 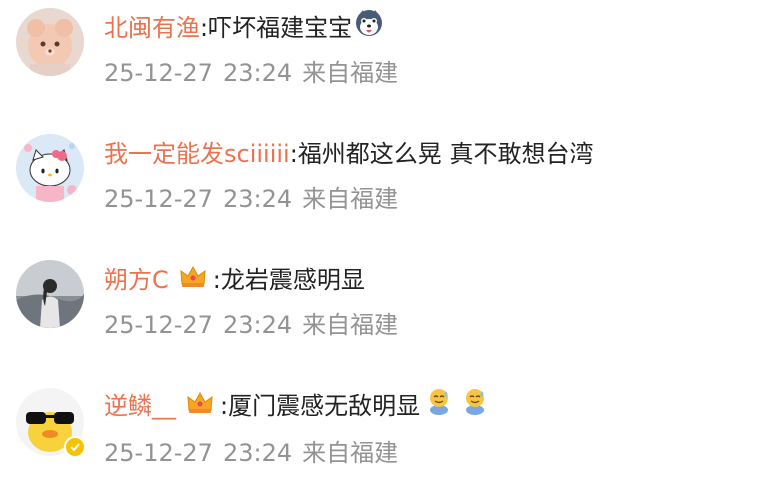 I want to click on comment-text: 龙岩震感明显, so click(x=292, y=280).